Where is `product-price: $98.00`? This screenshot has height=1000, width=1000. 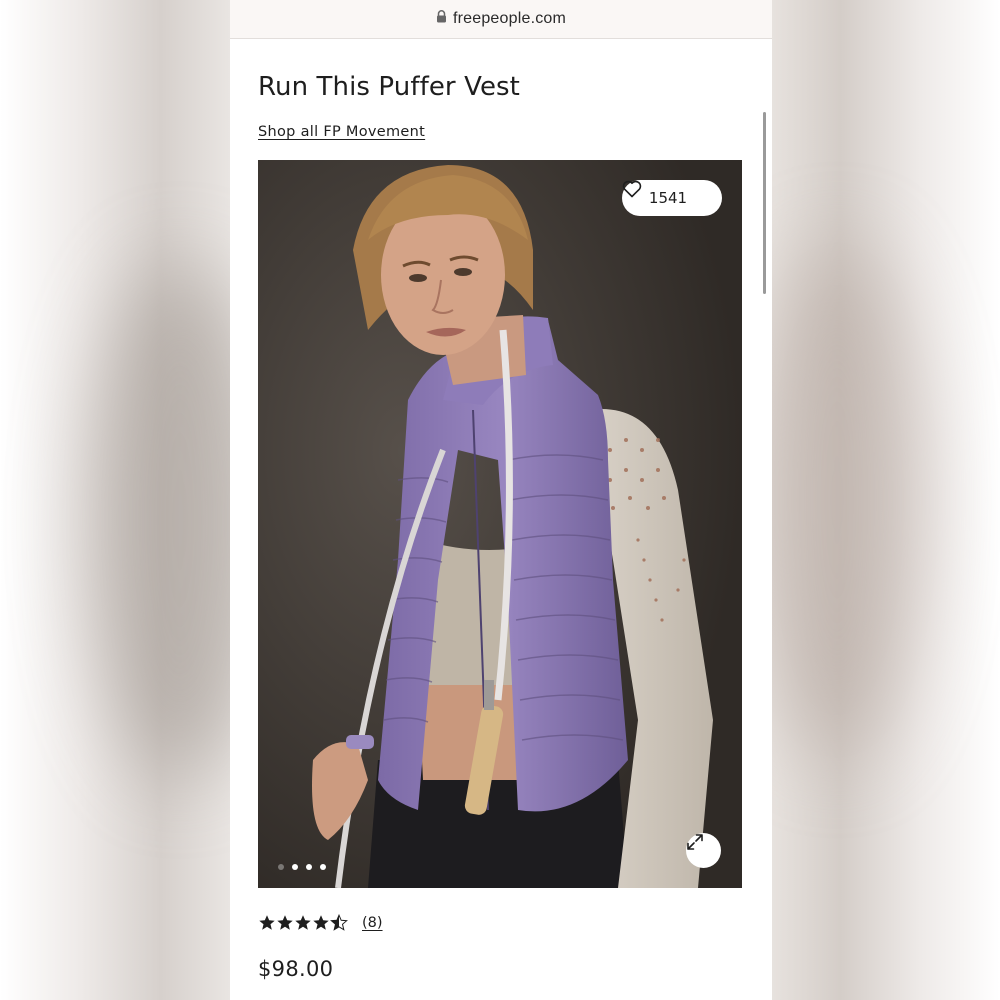
product-price: $98.00 is located at coordinates (296, 969).